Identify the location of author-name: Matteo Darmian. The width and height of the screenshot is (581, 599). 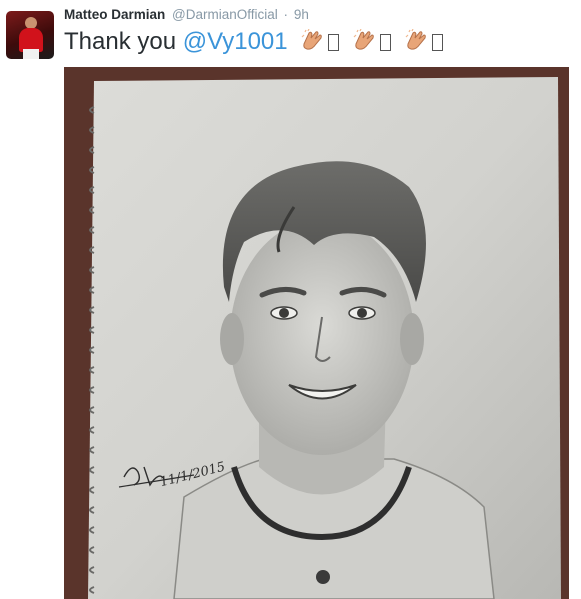
(114, 14).